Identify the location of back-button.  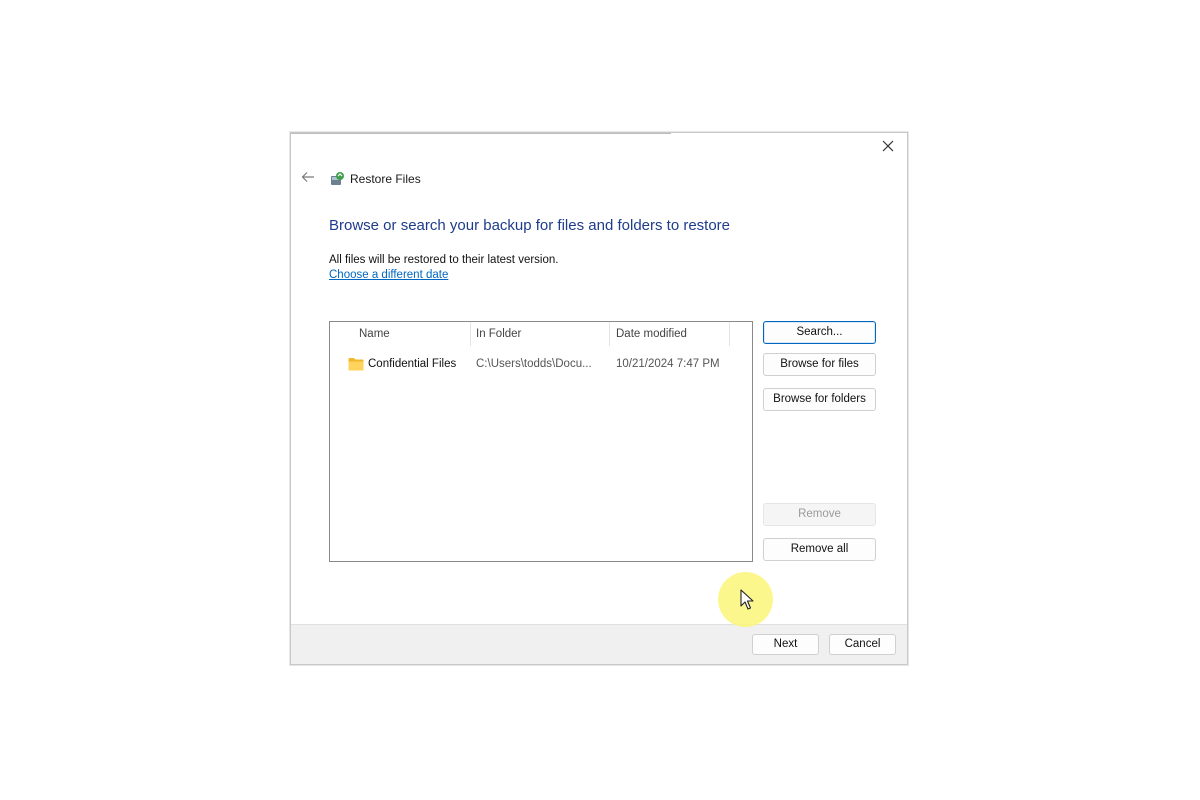
(308, 179).